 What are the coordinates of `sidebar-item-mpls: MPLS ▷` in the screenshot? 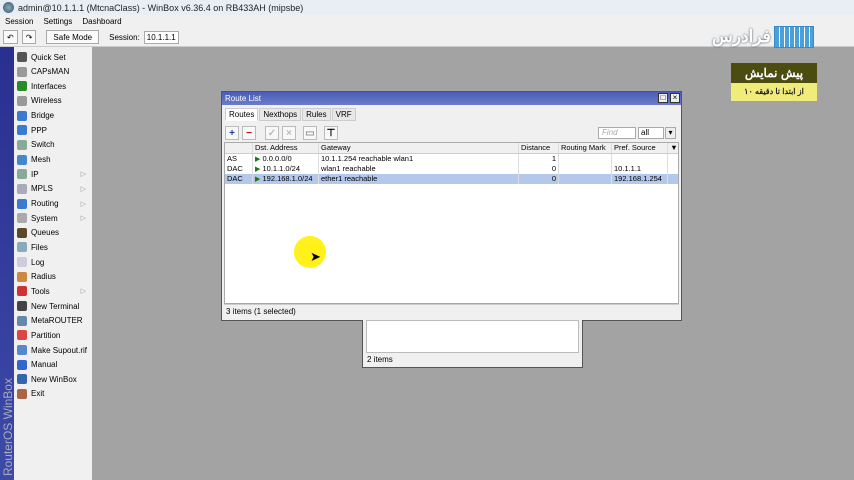 It's located at (53, 189).